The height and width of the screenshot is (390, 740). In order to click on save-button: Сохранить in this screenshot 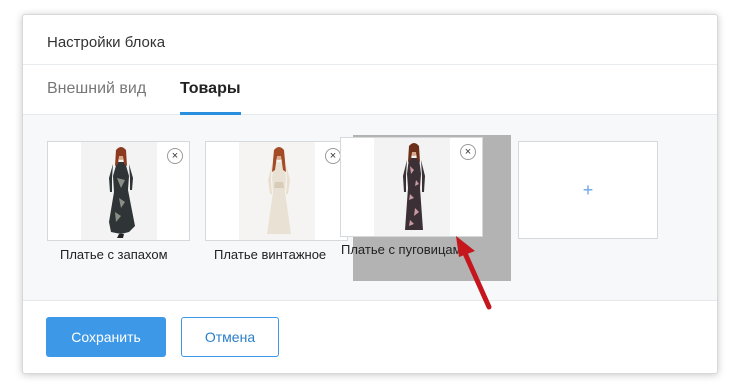, I will do `click(106, 337)`.